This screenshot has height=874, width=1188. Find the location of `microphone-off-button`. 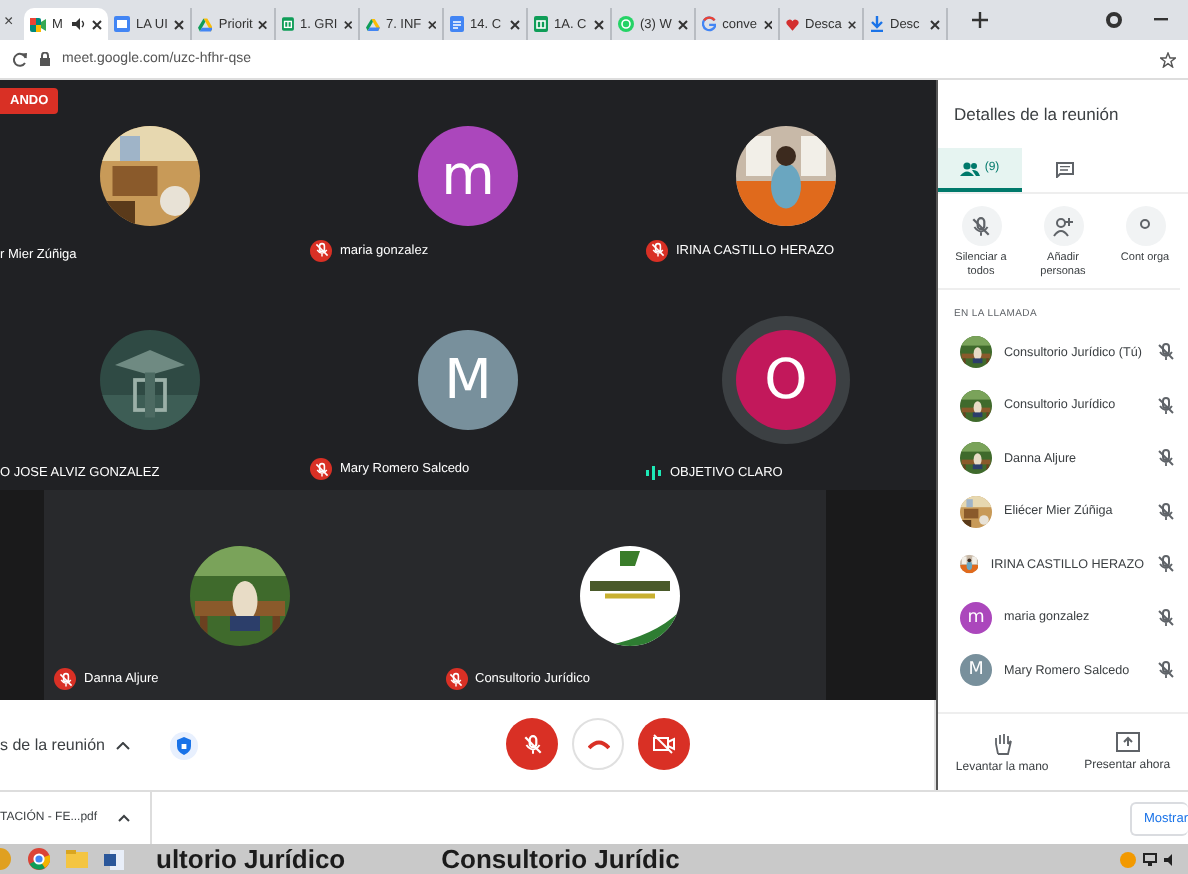

microphone-off-button is located at coordinates (532, 744).